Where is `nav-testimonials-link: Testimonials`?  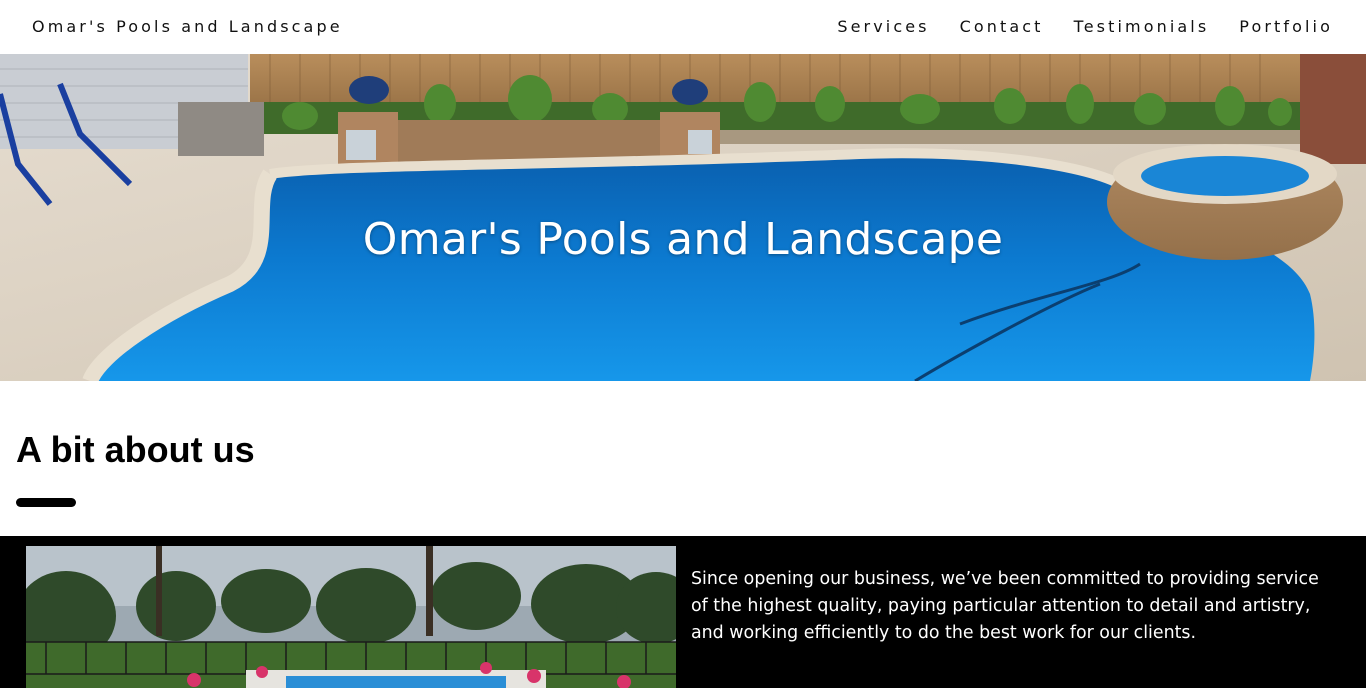 nav-testimonials-link: Testimonials is located at coordinates (1142, 26).